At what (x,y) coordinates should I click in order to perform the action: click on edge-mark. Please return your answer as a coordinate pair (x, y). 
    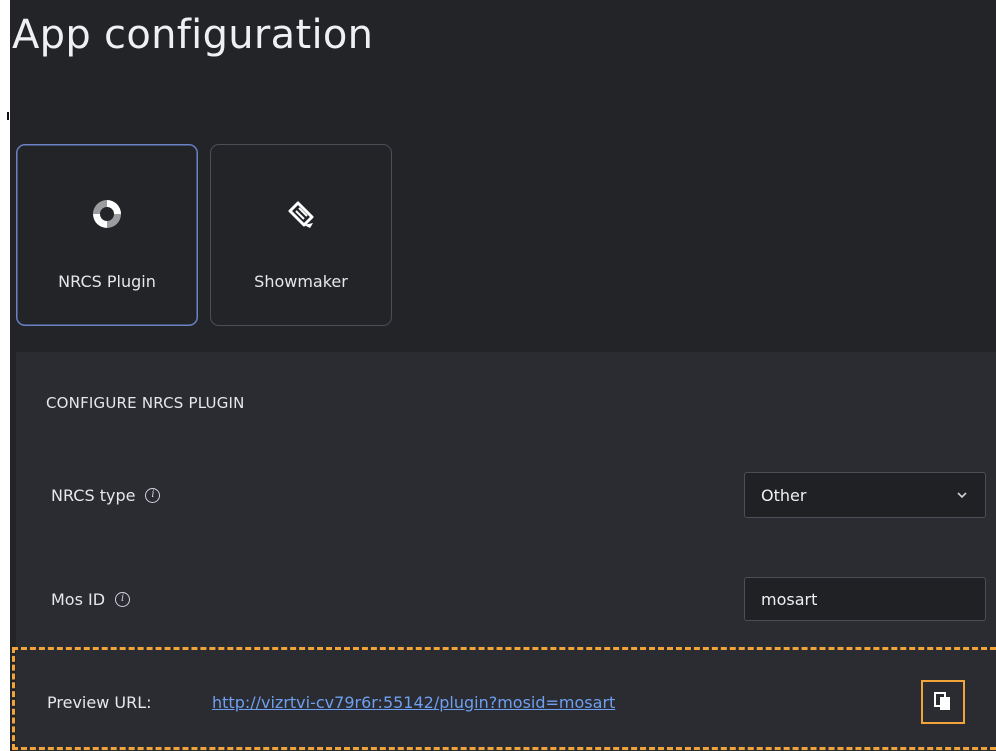
    Looking at the image, I should click on (8, 116).